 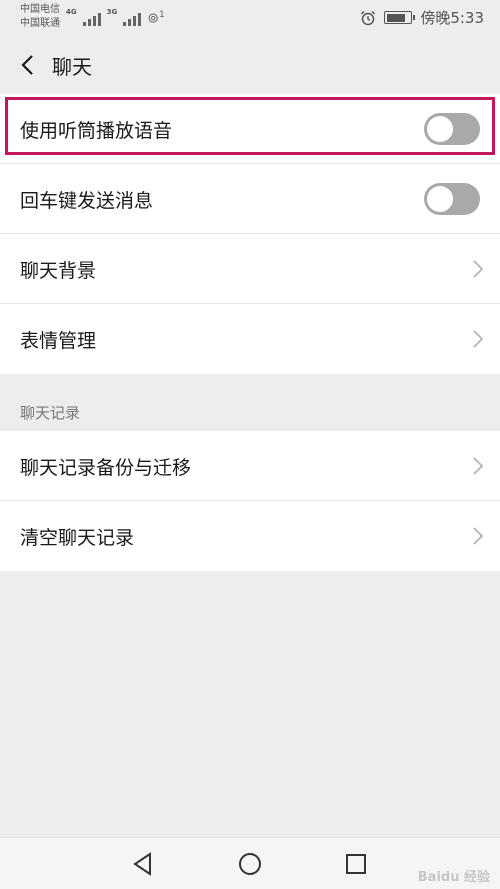 I want to click on carrier-1: 中国电信, so click(x=40, y=9).